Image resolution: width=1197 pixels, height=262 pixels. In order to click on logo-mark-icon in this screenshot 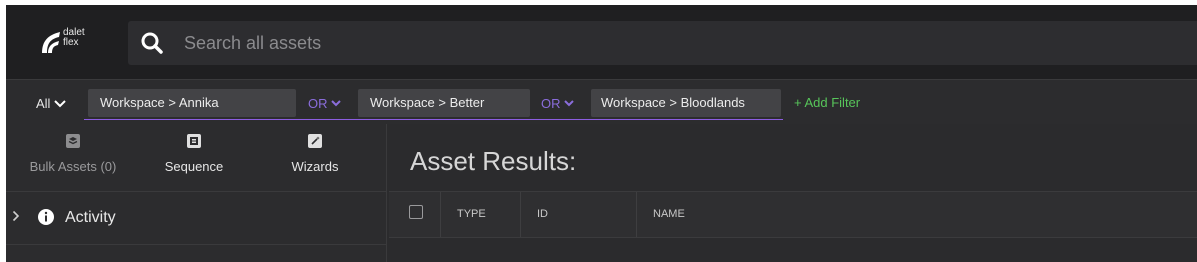, I will do `click(51, 42)`.